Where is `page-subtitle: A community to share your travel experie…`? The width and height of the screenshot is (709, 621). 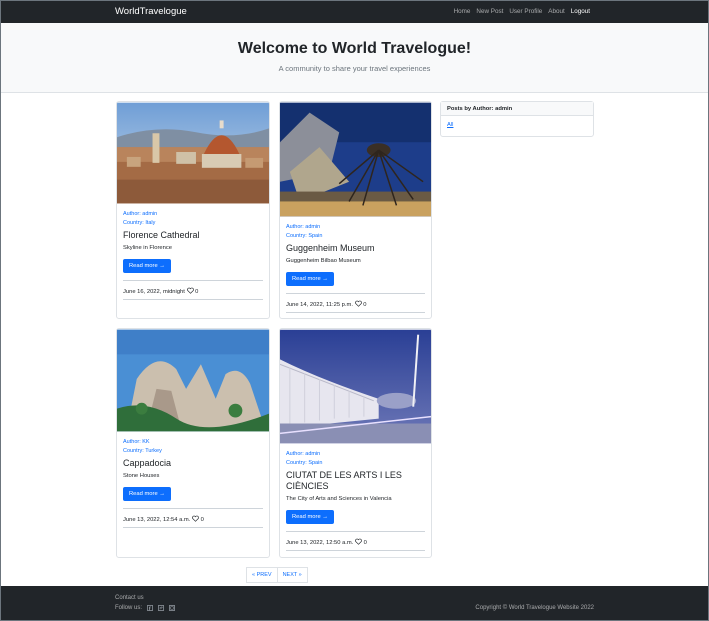
page-subtitle: A community to share your travel experie… is located at coordinates (354, 68).